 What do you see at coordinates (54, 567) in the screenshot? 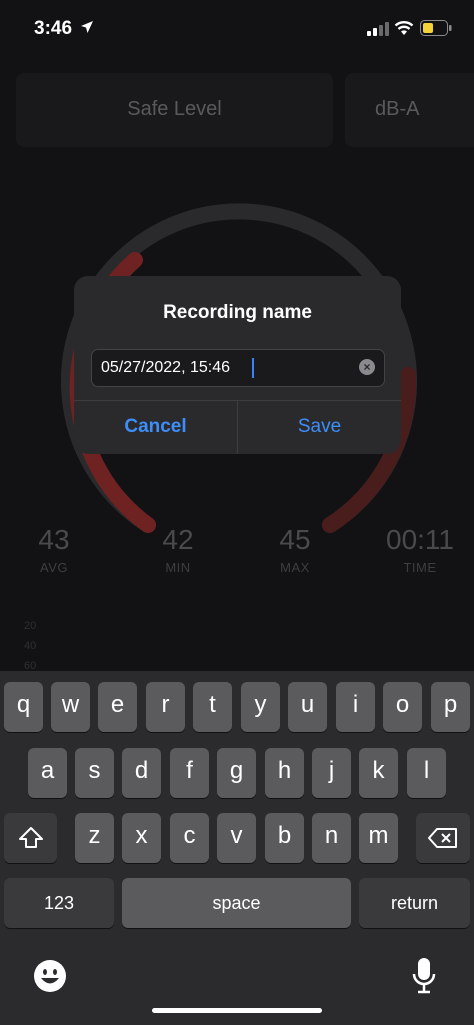
I see `stat-avg-label: AVG` at bounding box center [54, 567].